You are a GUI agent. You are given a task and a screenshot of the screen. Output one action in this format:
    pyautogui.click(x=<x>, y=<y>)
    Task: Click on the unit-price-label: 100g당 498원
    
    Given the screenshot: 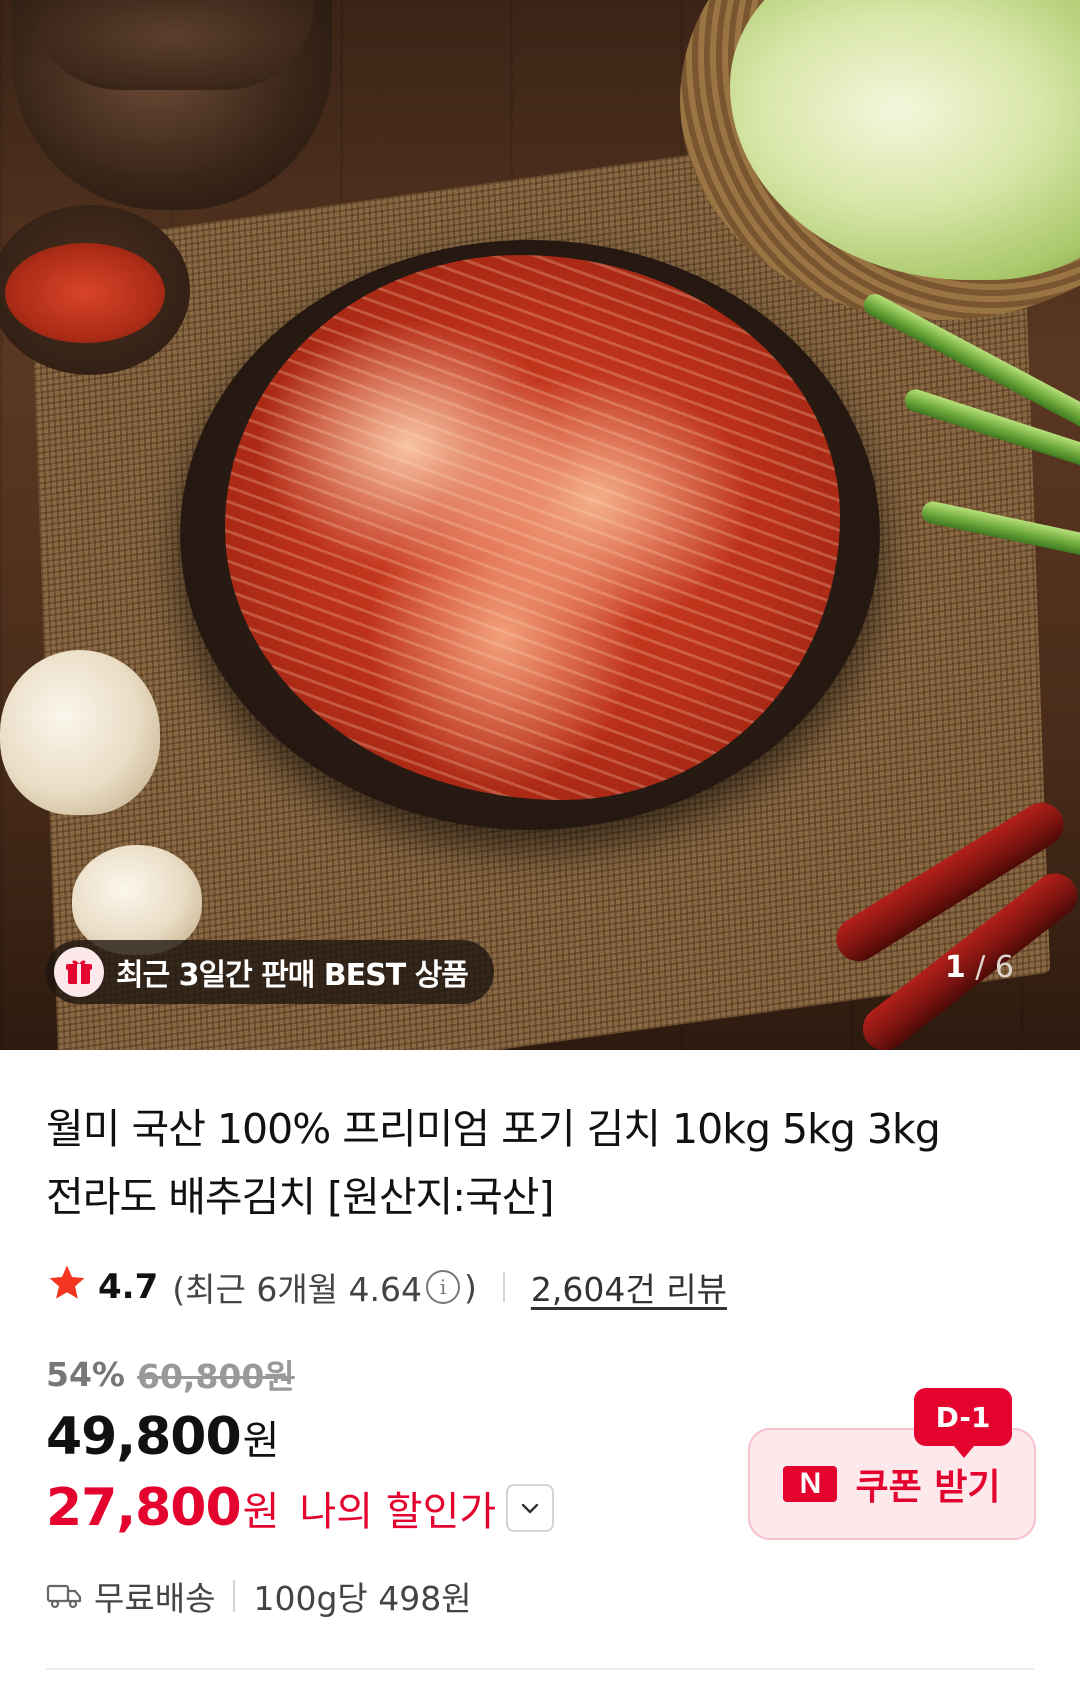 What is the action you would take?
    pyautogui.click(x=362, y=1598)
    